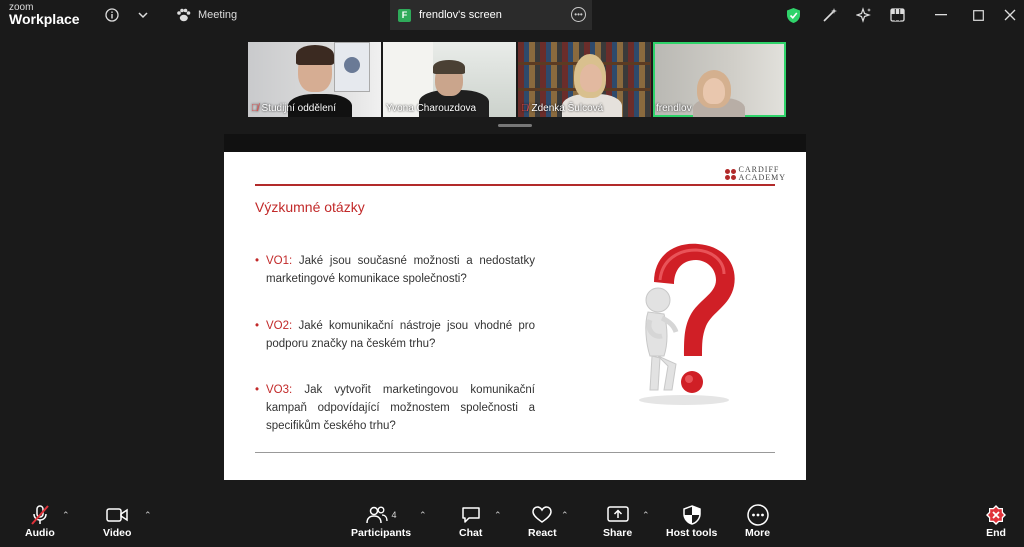 Image resolution: width=1024 pixels, height=547 pixels. What do you see at coordinates (310, 207) in the screenshot?
I see `slide-title: Výzkumné otázky` at bounding box center [310, 207].